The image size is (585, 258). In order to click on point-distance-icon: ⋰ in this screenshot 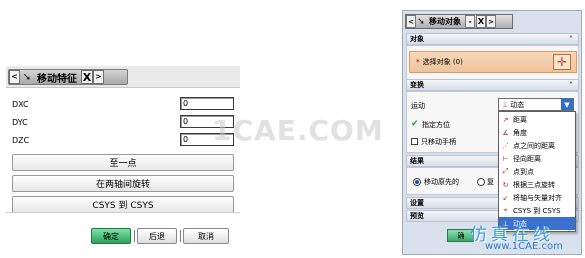, I will do `click(505, 145)`.